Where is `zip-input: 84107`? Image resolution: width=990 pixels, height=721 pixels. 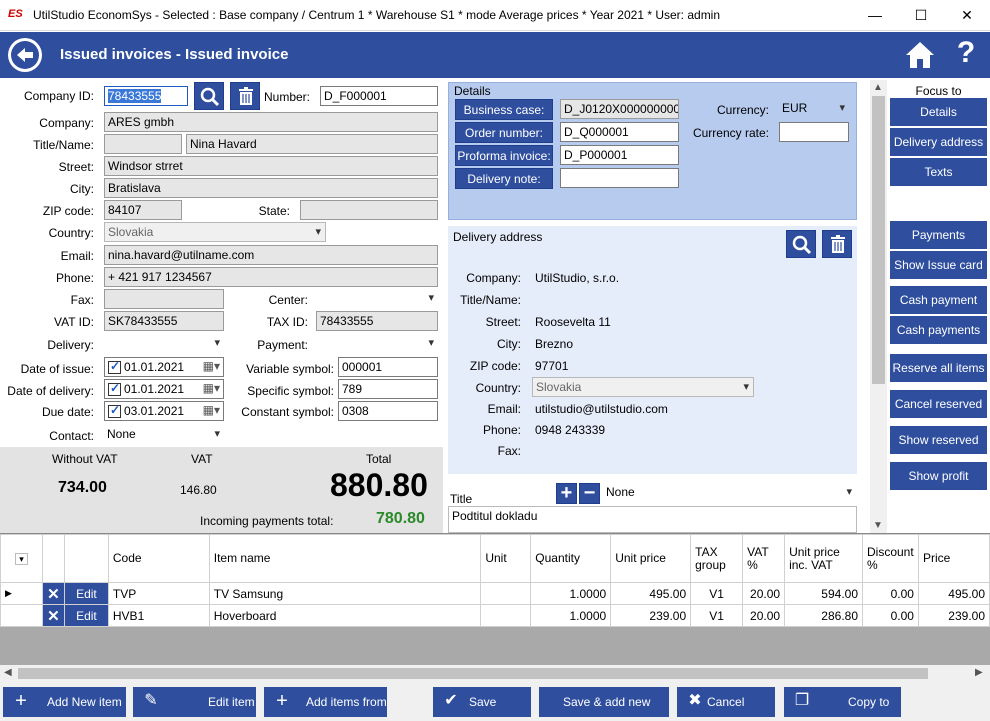
zip-input: 84107 is located at coordinates (143, 210).